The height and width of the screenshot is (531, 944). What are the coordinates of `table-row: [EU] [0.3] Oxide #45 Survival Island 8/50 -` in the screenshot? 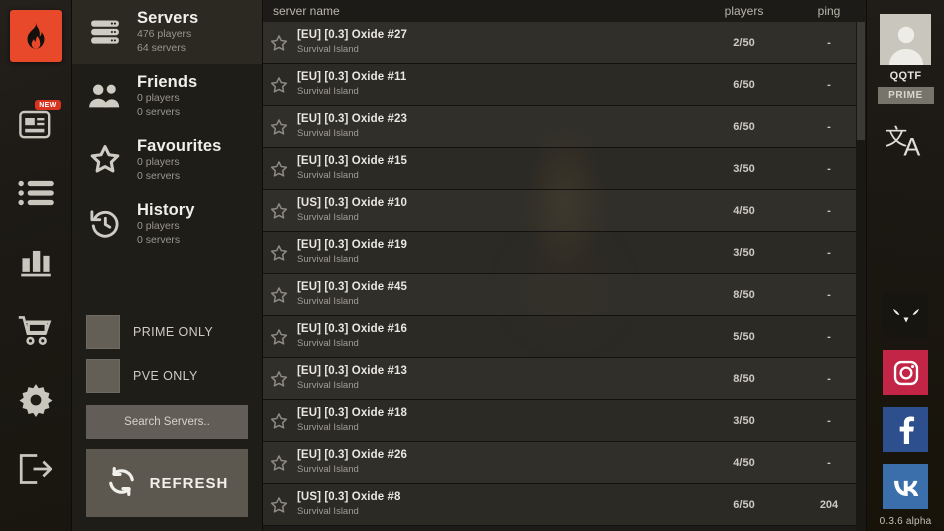 It's located at (564, 295).